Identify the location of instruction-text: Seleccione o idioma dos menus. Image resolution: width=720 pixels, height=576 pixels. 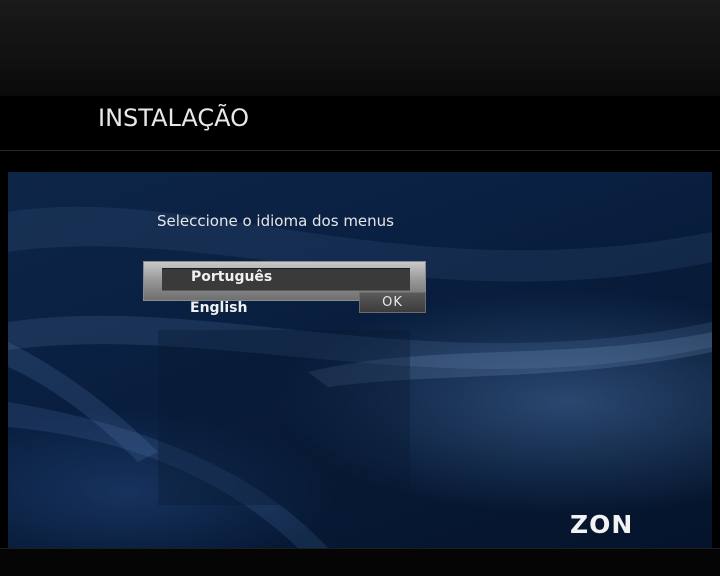
(275, 221).